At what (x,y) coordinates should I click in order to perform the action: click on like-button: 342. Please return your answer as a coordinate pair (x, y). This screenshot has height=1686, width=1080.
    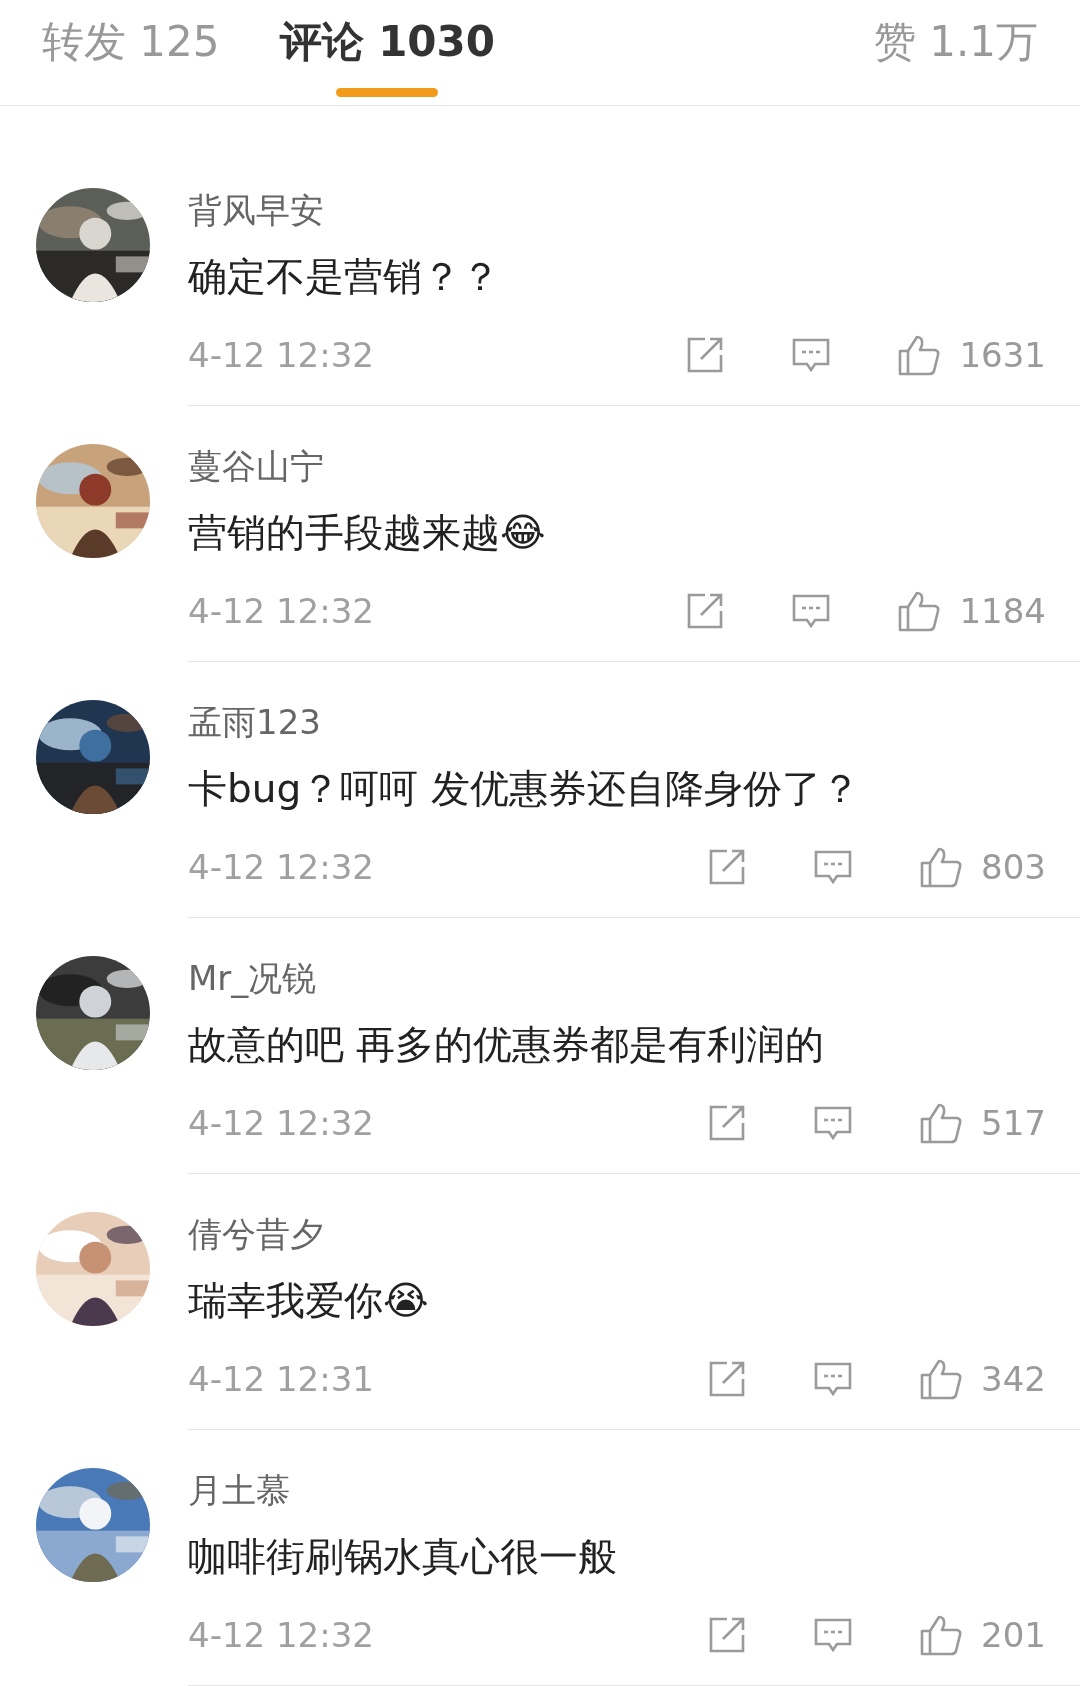
    Looking at the image, I should click on (982, 1379).